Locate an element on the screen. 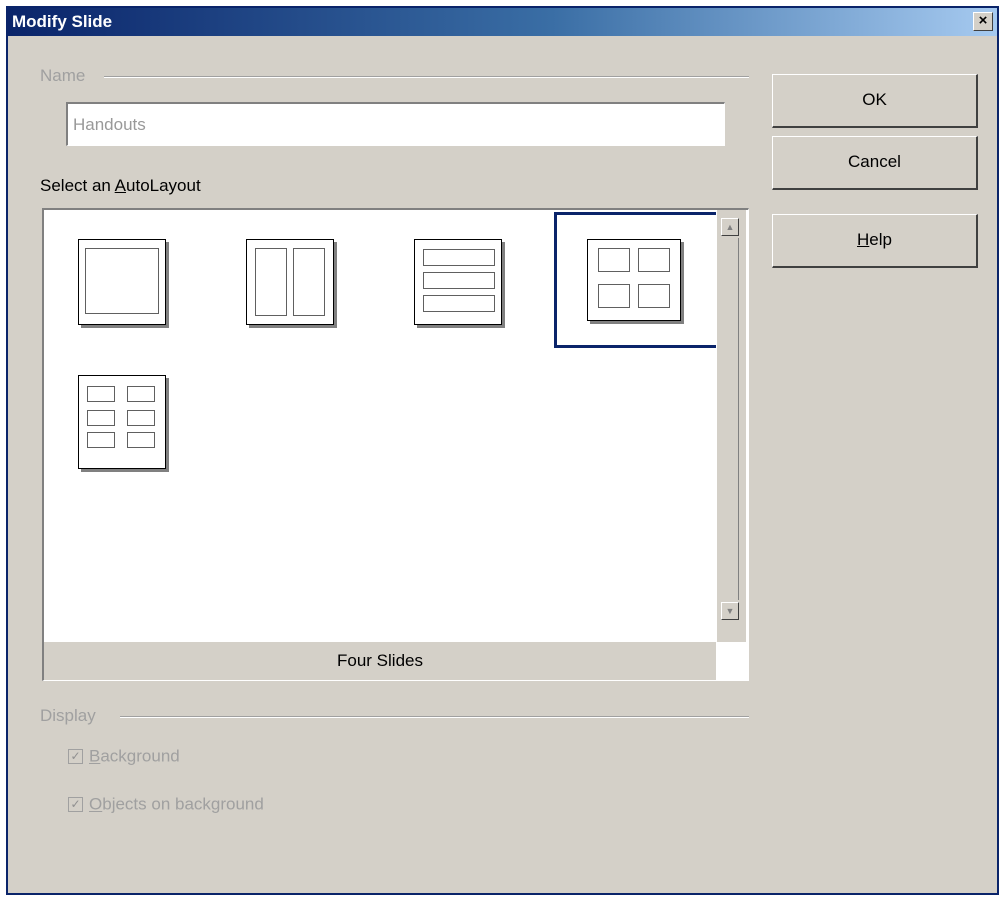 The image size is (1005, 901). close-icon: × is located at coordinates (983, 20).